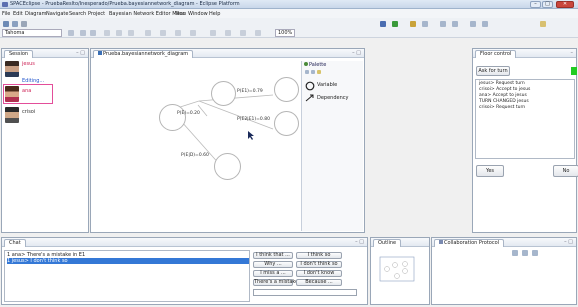 The width and height of the screenshot is (578, 307). Describe the element at coordinates (395, 24) in the screenshot. I see `run-icon` at that location.